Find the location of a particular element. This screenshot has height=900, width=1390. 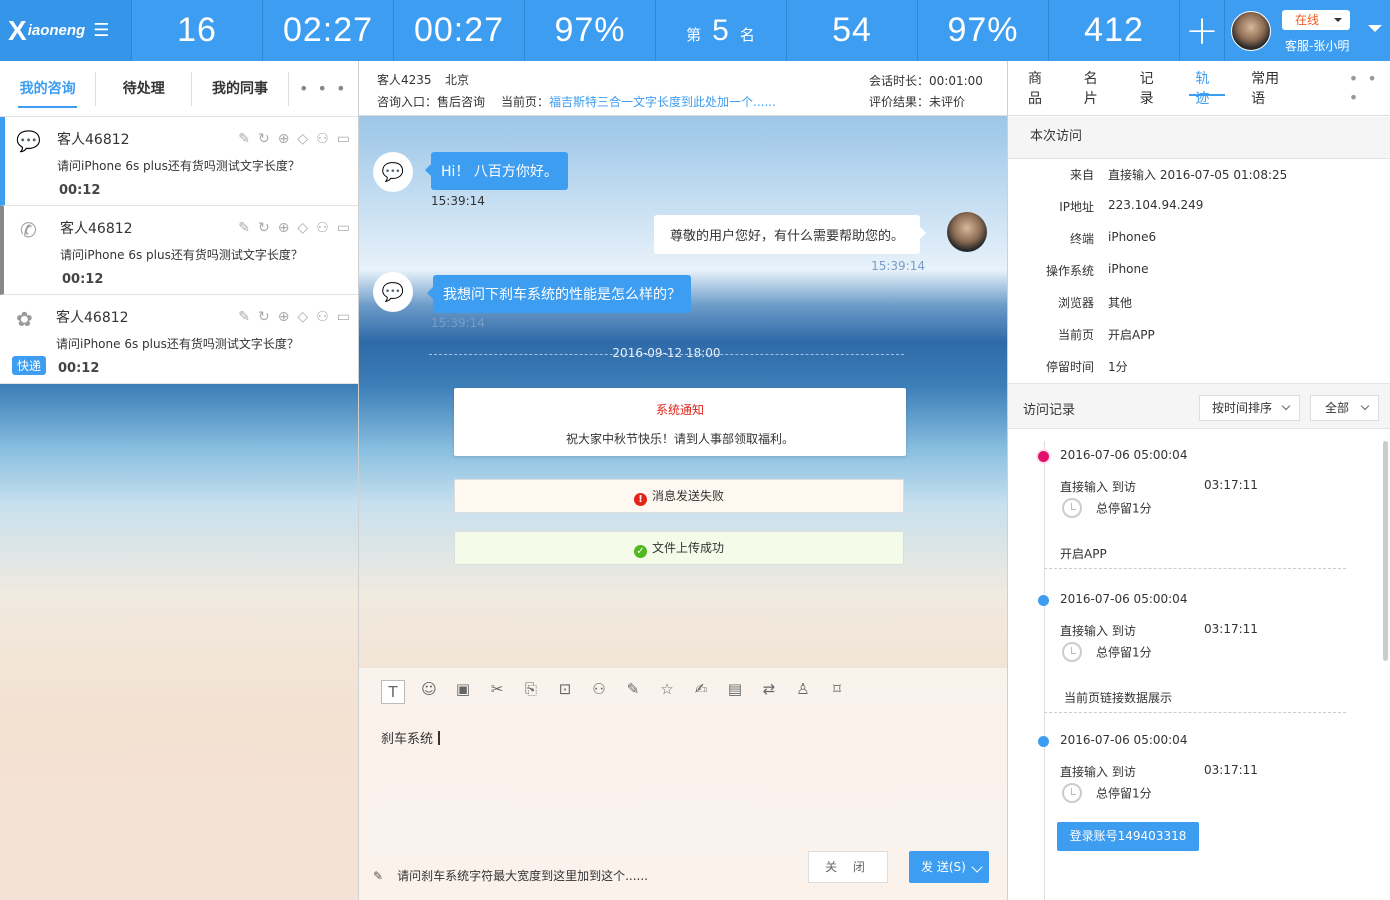

group-icon: ♙ is located at coordinates (803, 692).